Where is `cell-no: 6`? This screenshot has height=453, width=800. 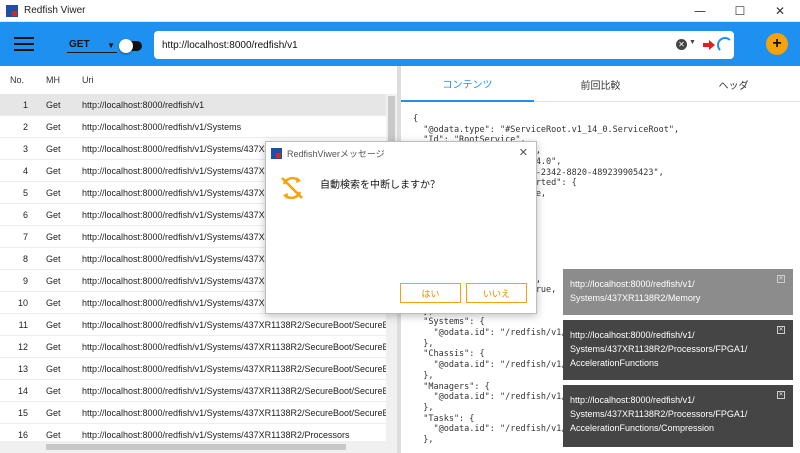 cell-no: 6 is located at coordinates (25, 215).